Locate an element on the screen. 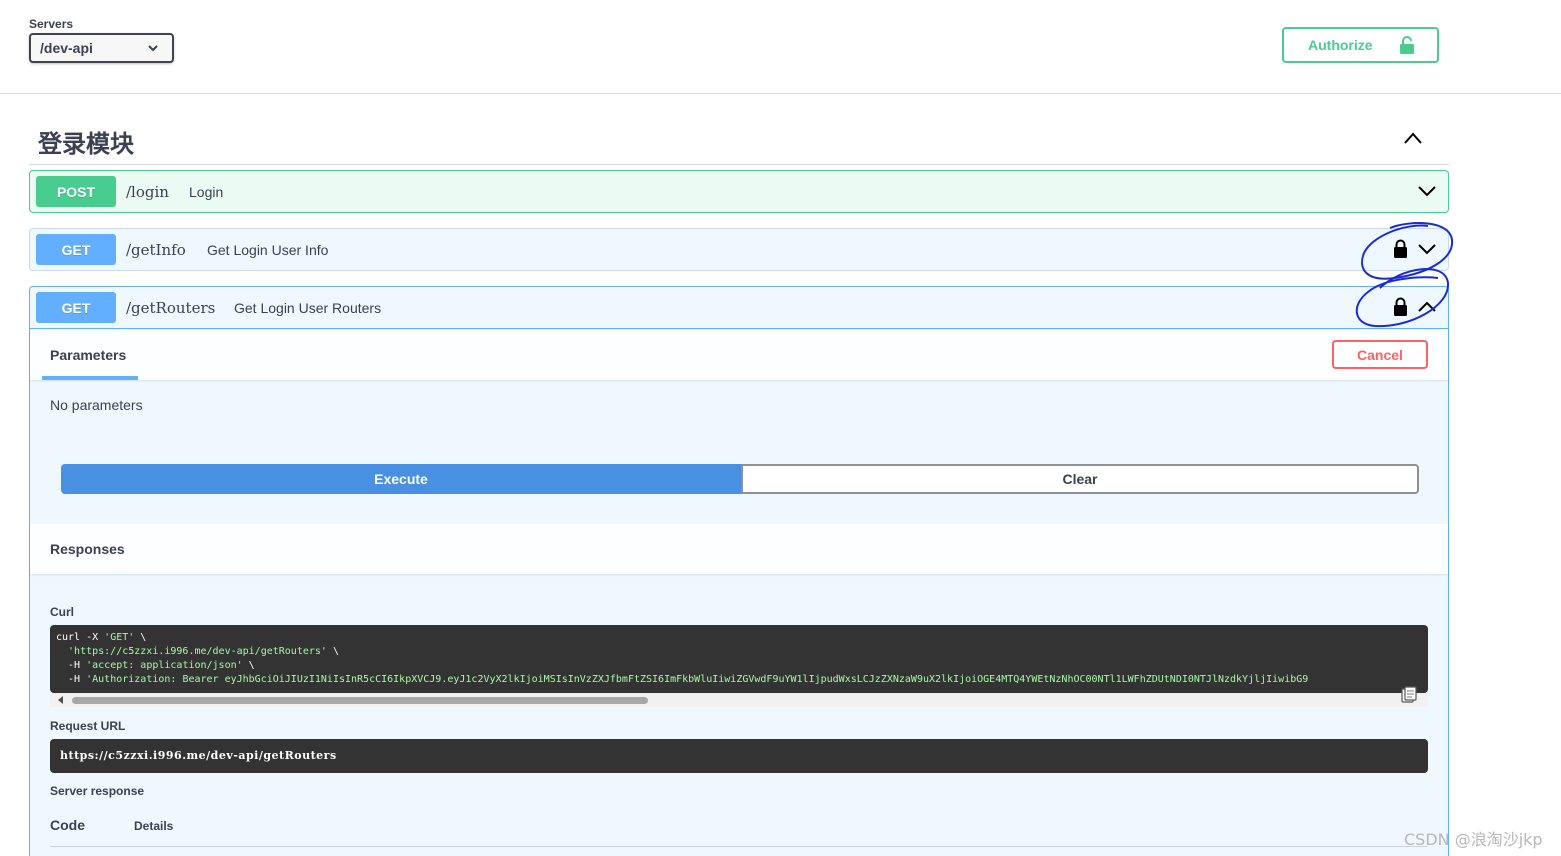 The width and height of the screenshot is (1561, 856). curl-text: 'GET' is located at coordinates (119, 637).